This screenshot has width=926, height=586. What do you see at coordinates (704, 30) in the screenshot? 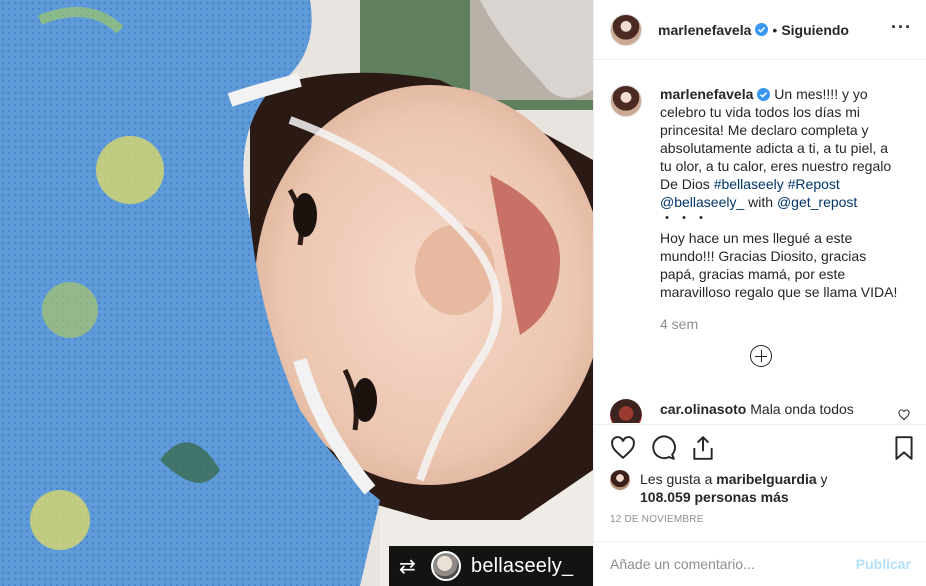
I see `author-username: marlenefavela` at bounding box center [704, 30].